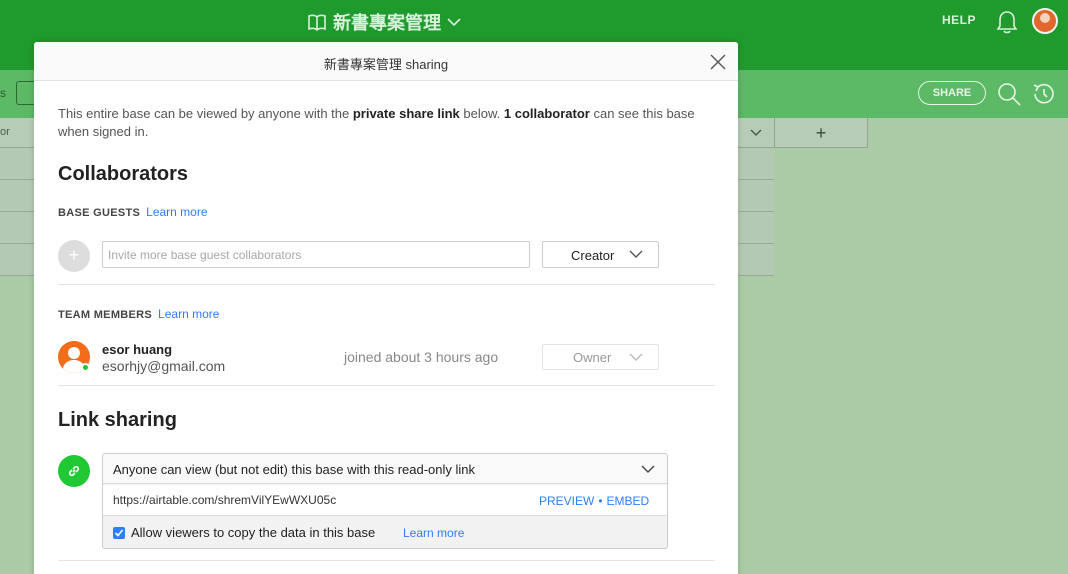 Image resolution: width=1068 pixels, height=574 pixels. Describe the element at coordinates (821, 133) in the screenshot. I see `add-column-button: +` at that location.